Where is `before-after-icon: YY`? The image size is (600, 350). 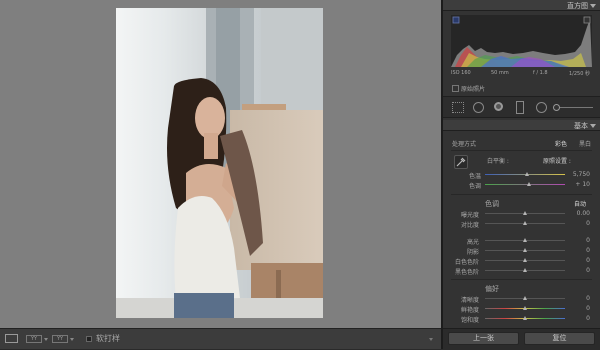
before-after-icon: YY is located at coordinates (34, 339).